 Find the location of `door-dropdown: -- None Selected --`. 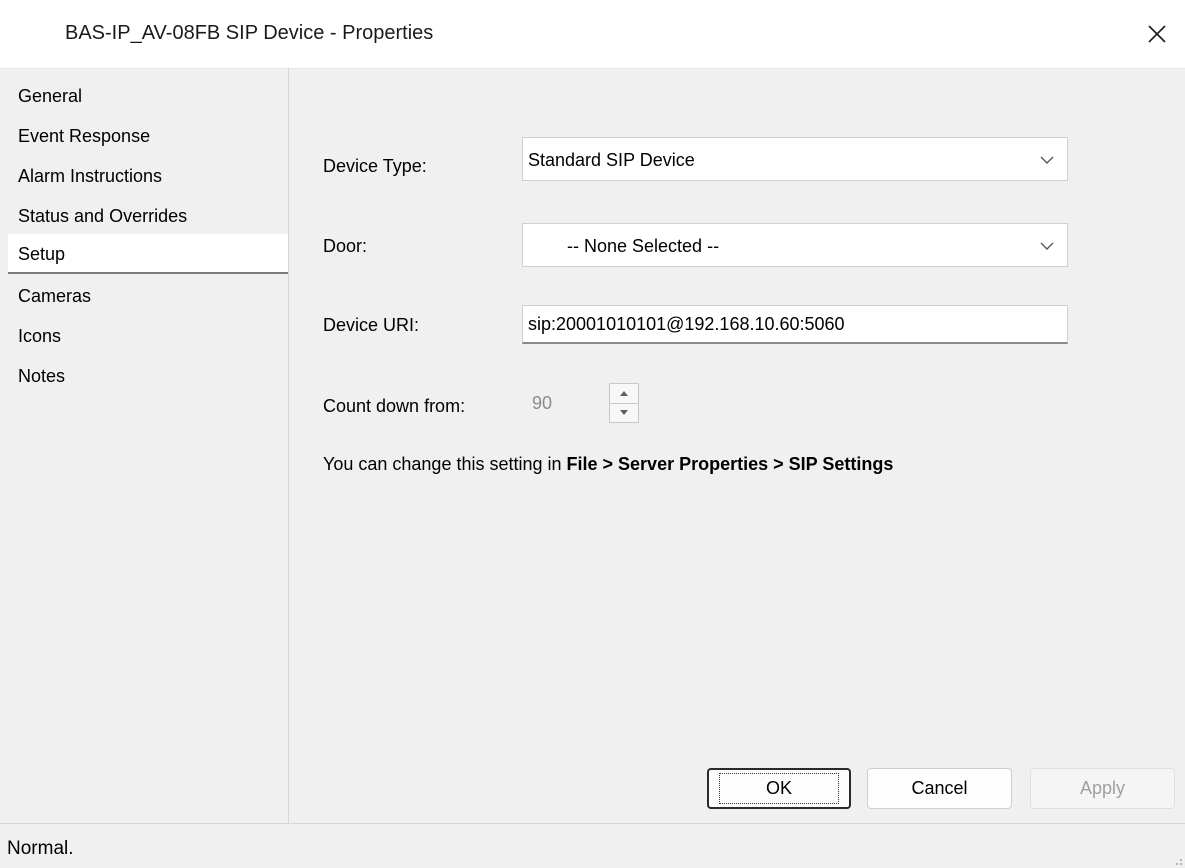

door-dropdown: -- None Selected -- is located at coordinates (795, 245).